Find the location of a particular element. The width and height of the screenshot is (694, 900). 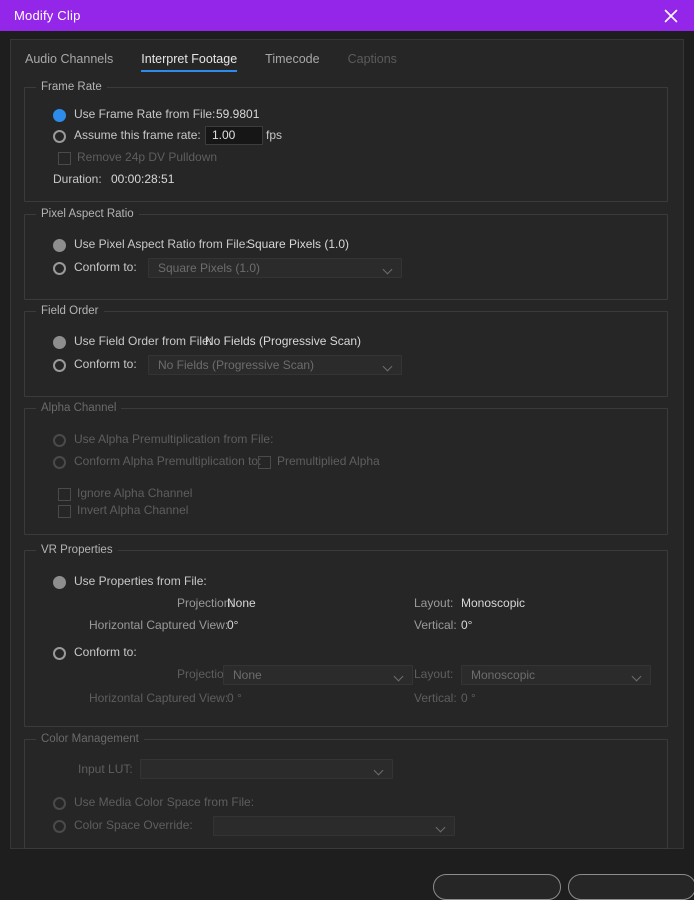

vr-properties-group-title: VR Properties is located at coordinates (77, 550).